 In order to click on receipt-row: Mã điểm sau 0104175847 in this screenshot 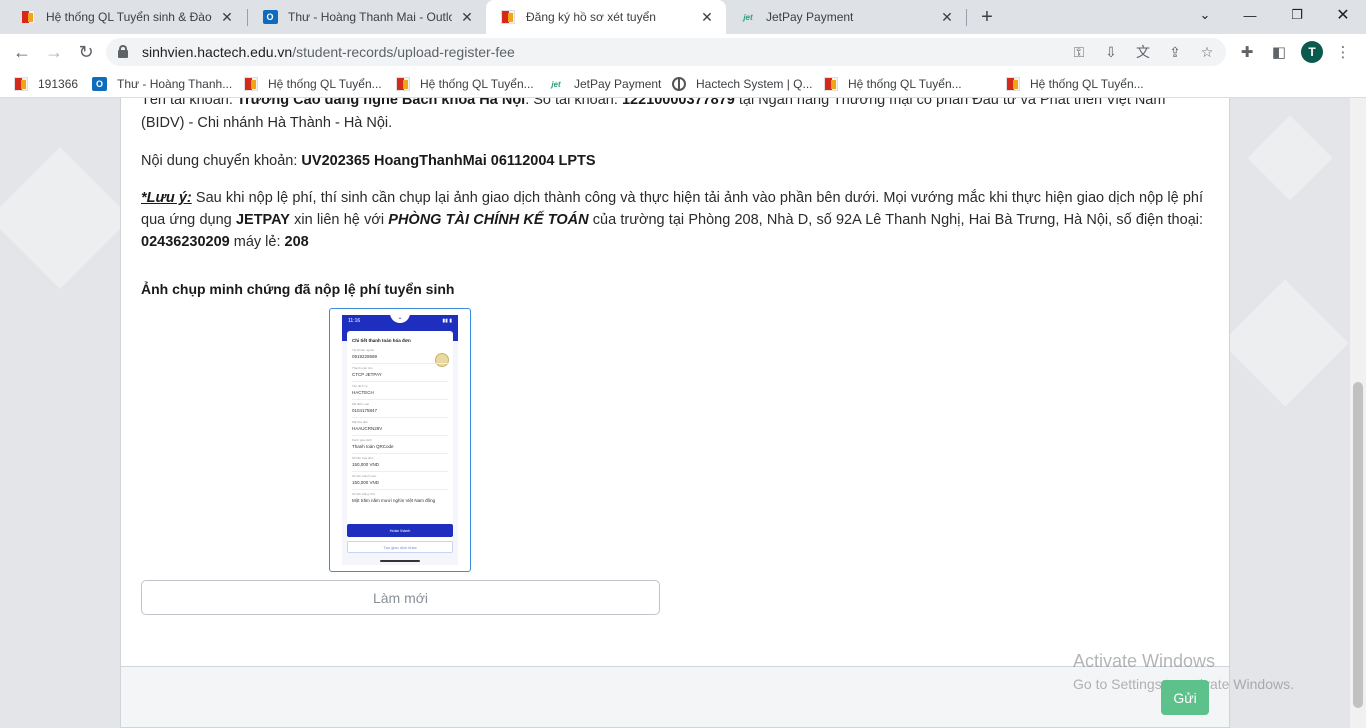, I will do `click(400, 410)`.